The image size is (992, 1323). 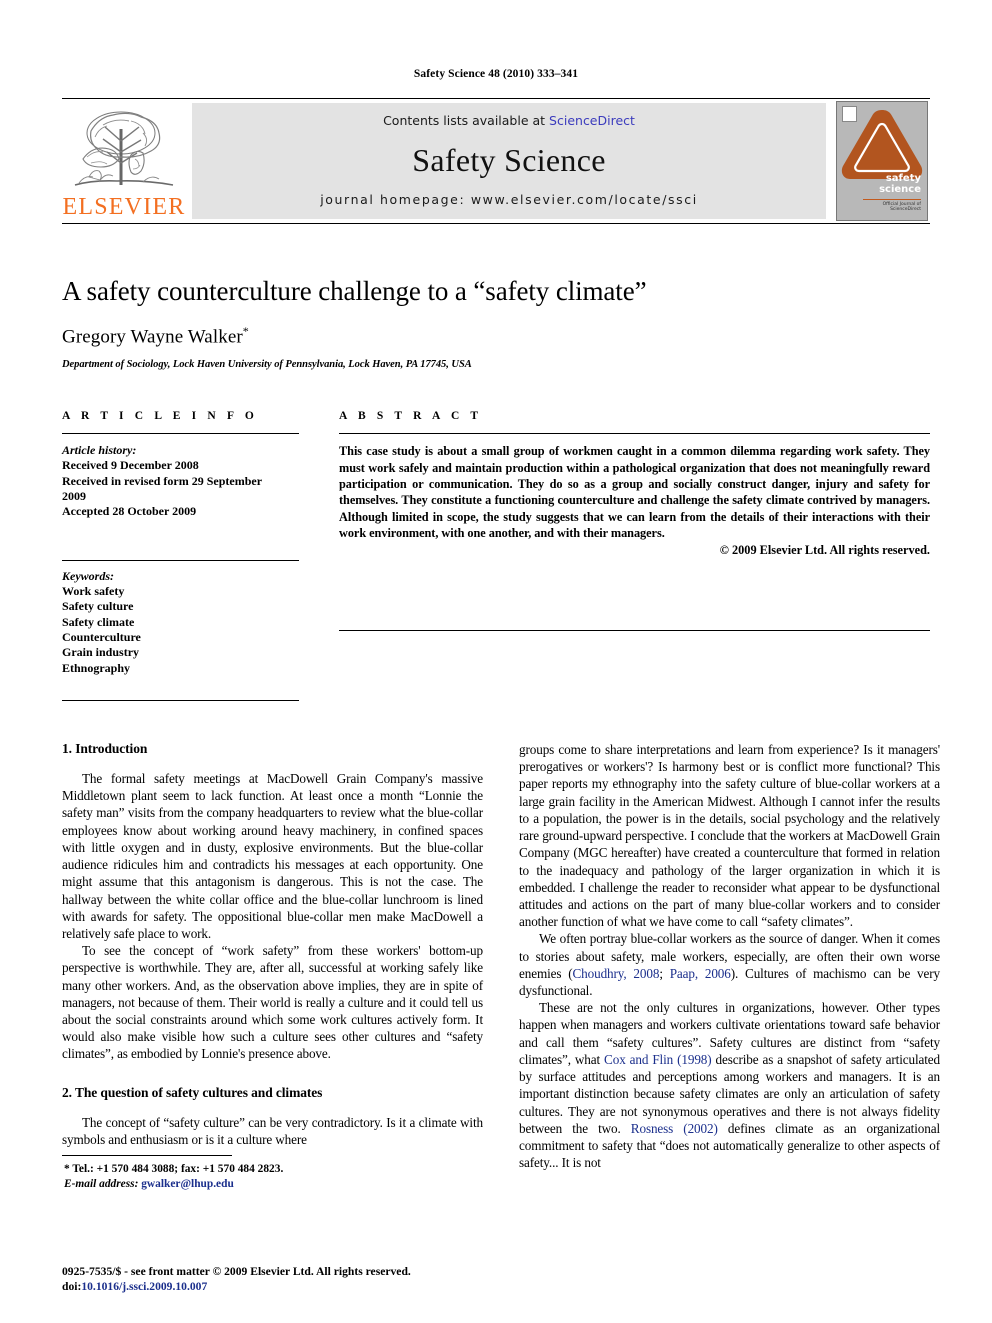 I want to click on article-info-heading: A R T I C L E I N F O, so click(x=160, y=416).